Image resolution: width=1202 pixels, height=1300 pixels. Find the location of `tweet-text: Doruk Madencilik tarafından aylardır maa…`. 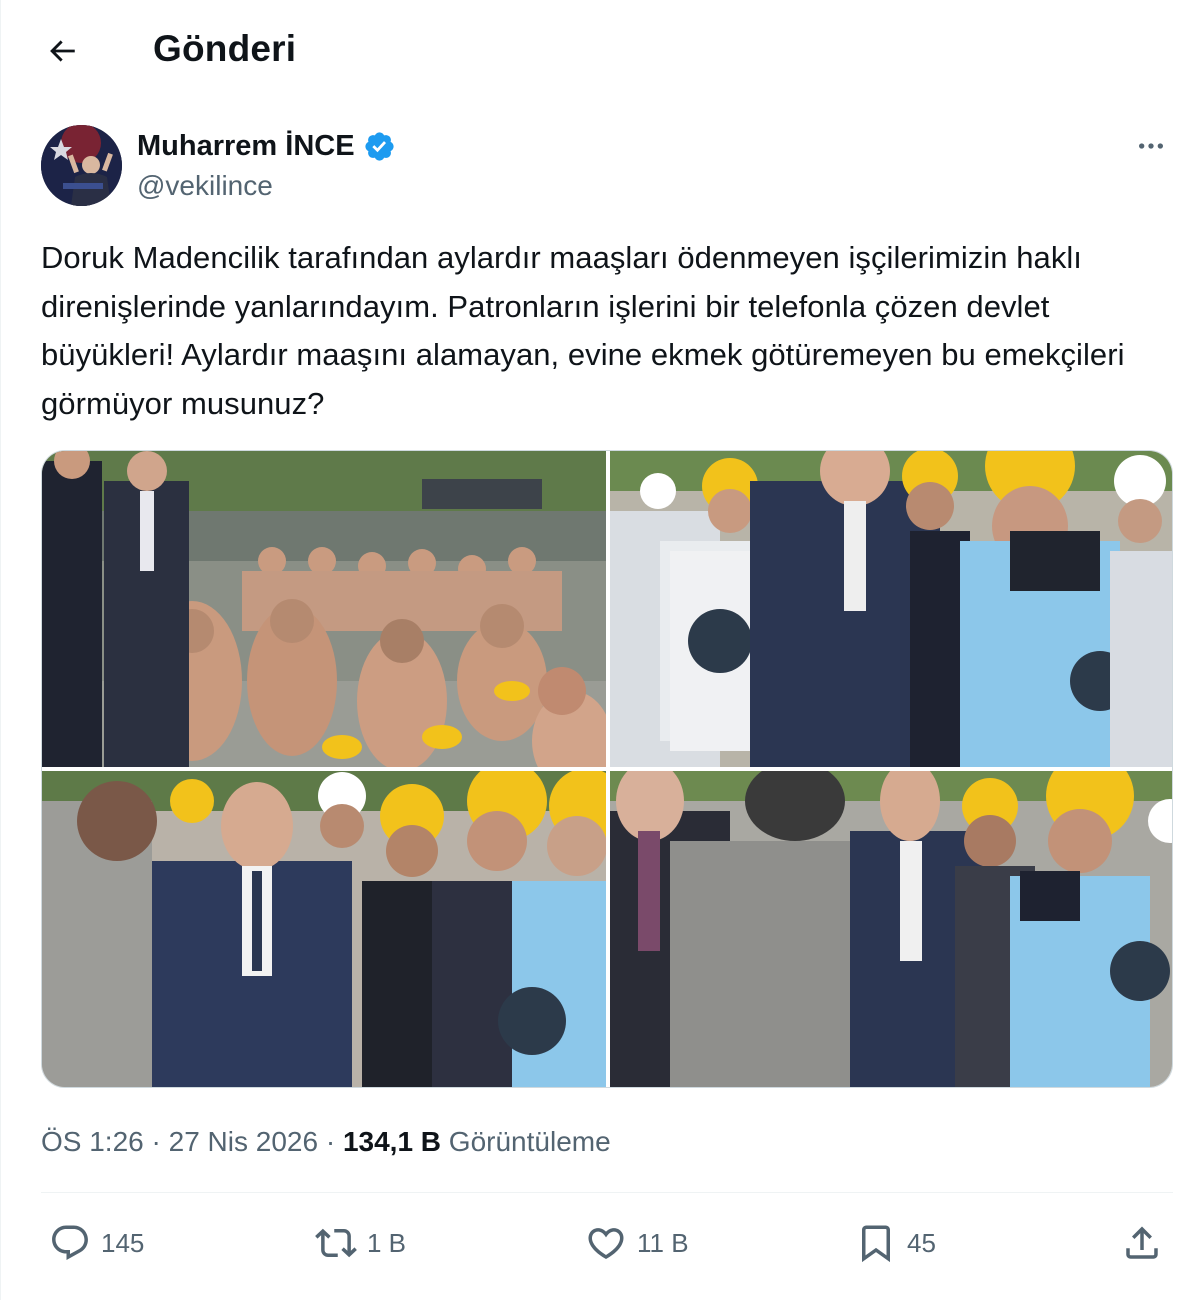

tweet-text: Doruk Madencilik tarafından aylardır maa… is located at coordinates (583, 330).